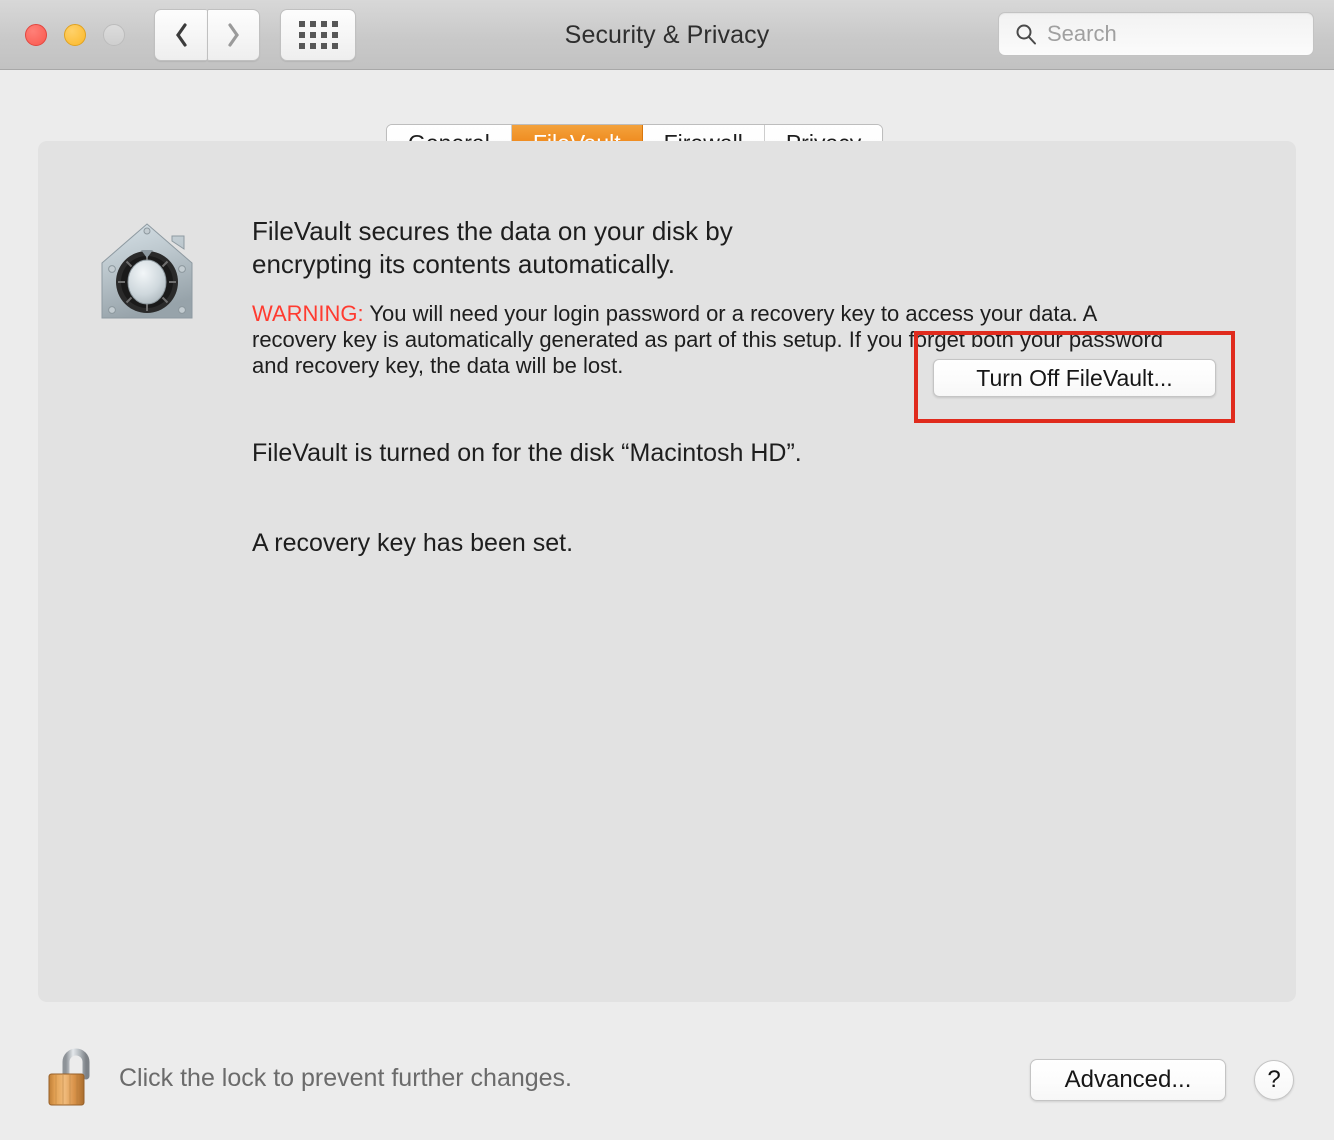 Image resolution: width=1334 pixels, height=1140 pixels. What do you see at coordinates (1274, 1080) in the screenshot?
I see `help-button: ?` at bounding box center [1274, 1080].